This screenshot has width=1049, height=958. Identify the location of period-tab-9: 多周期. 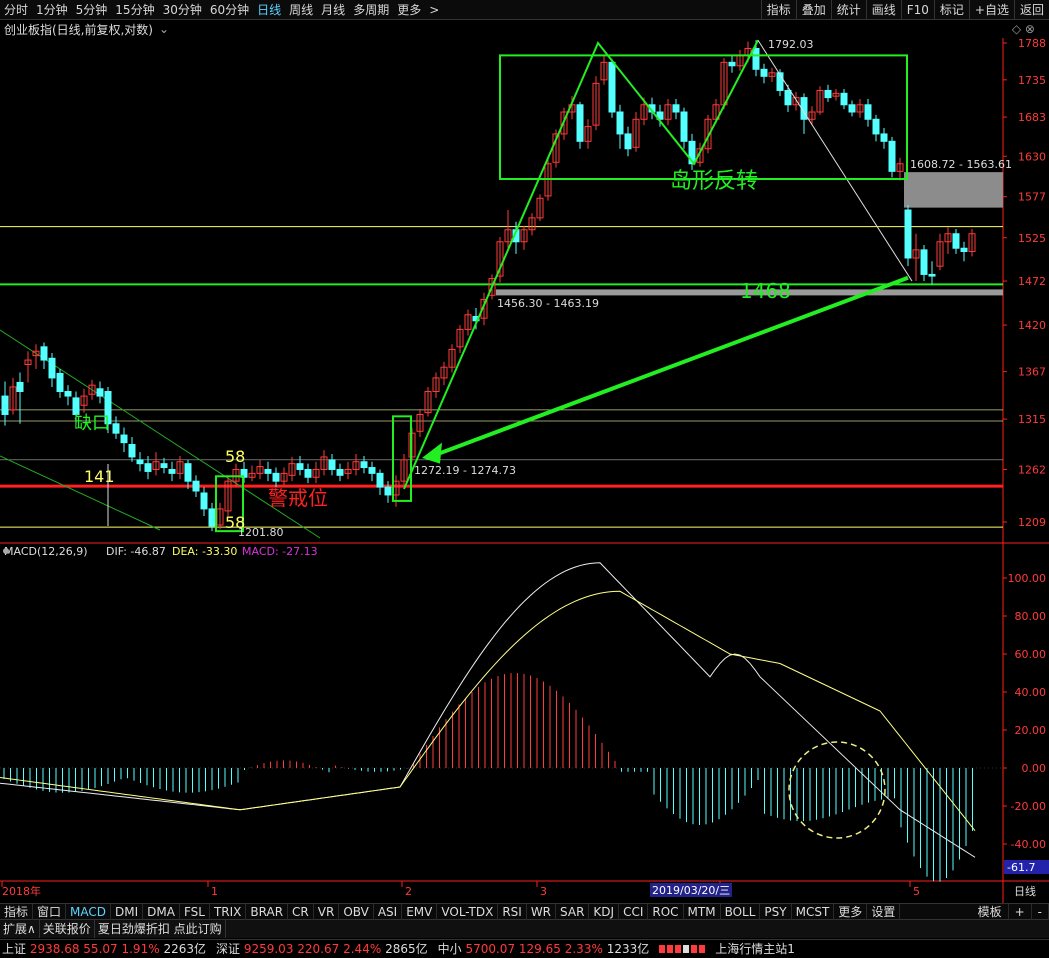
(371, 10).